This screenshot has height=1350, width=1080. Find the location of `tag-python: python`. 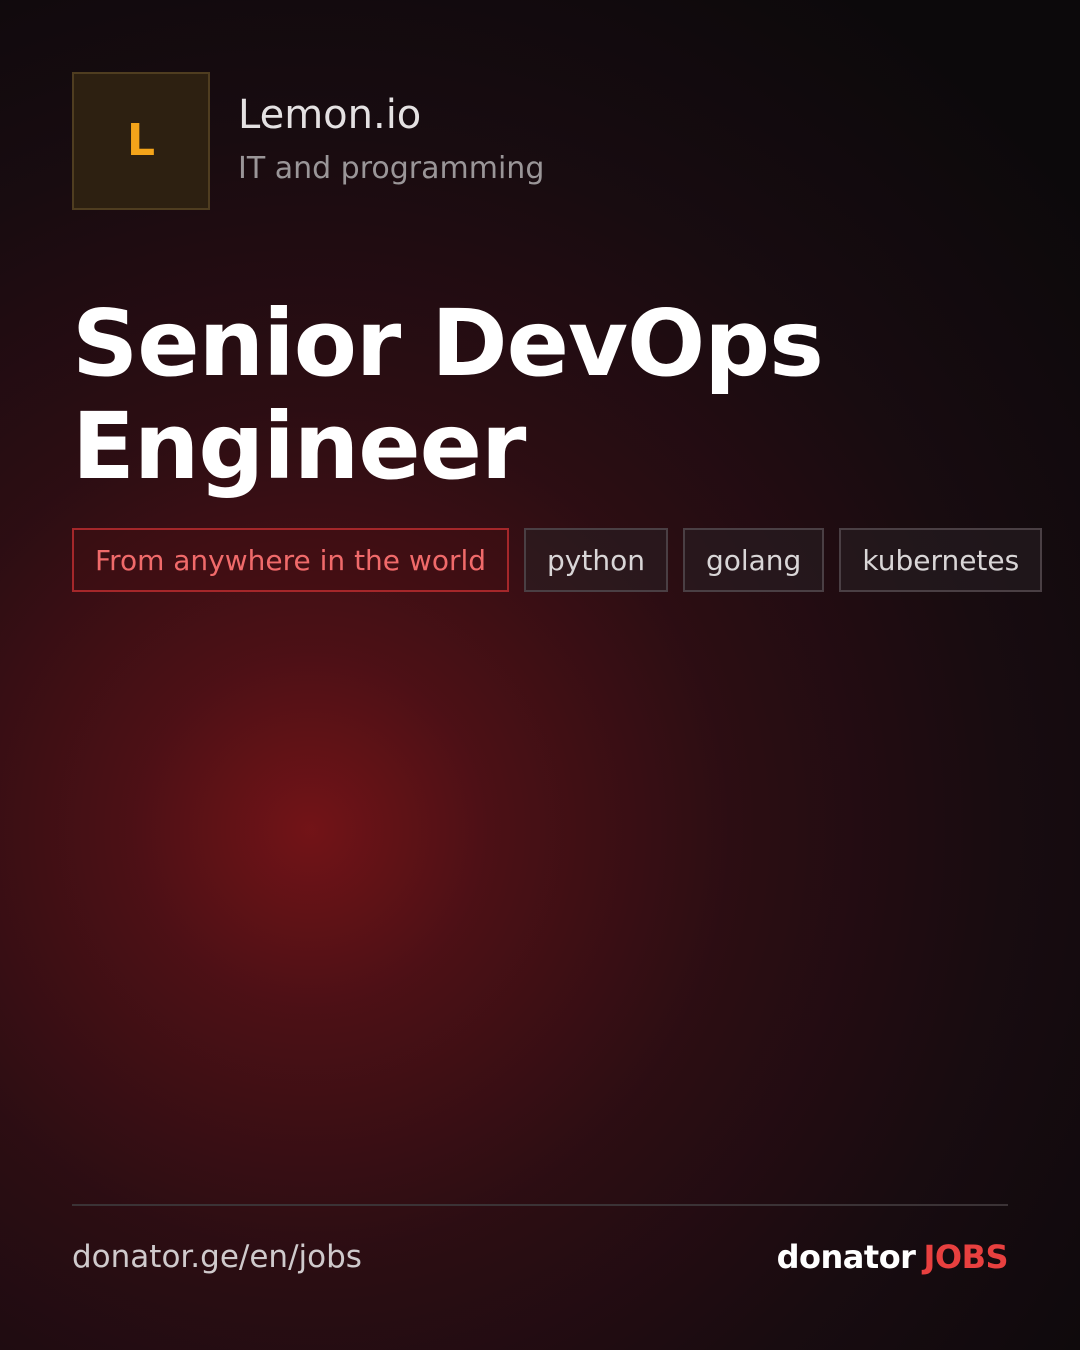

tag-python: python is located at coordinates (596, 560).